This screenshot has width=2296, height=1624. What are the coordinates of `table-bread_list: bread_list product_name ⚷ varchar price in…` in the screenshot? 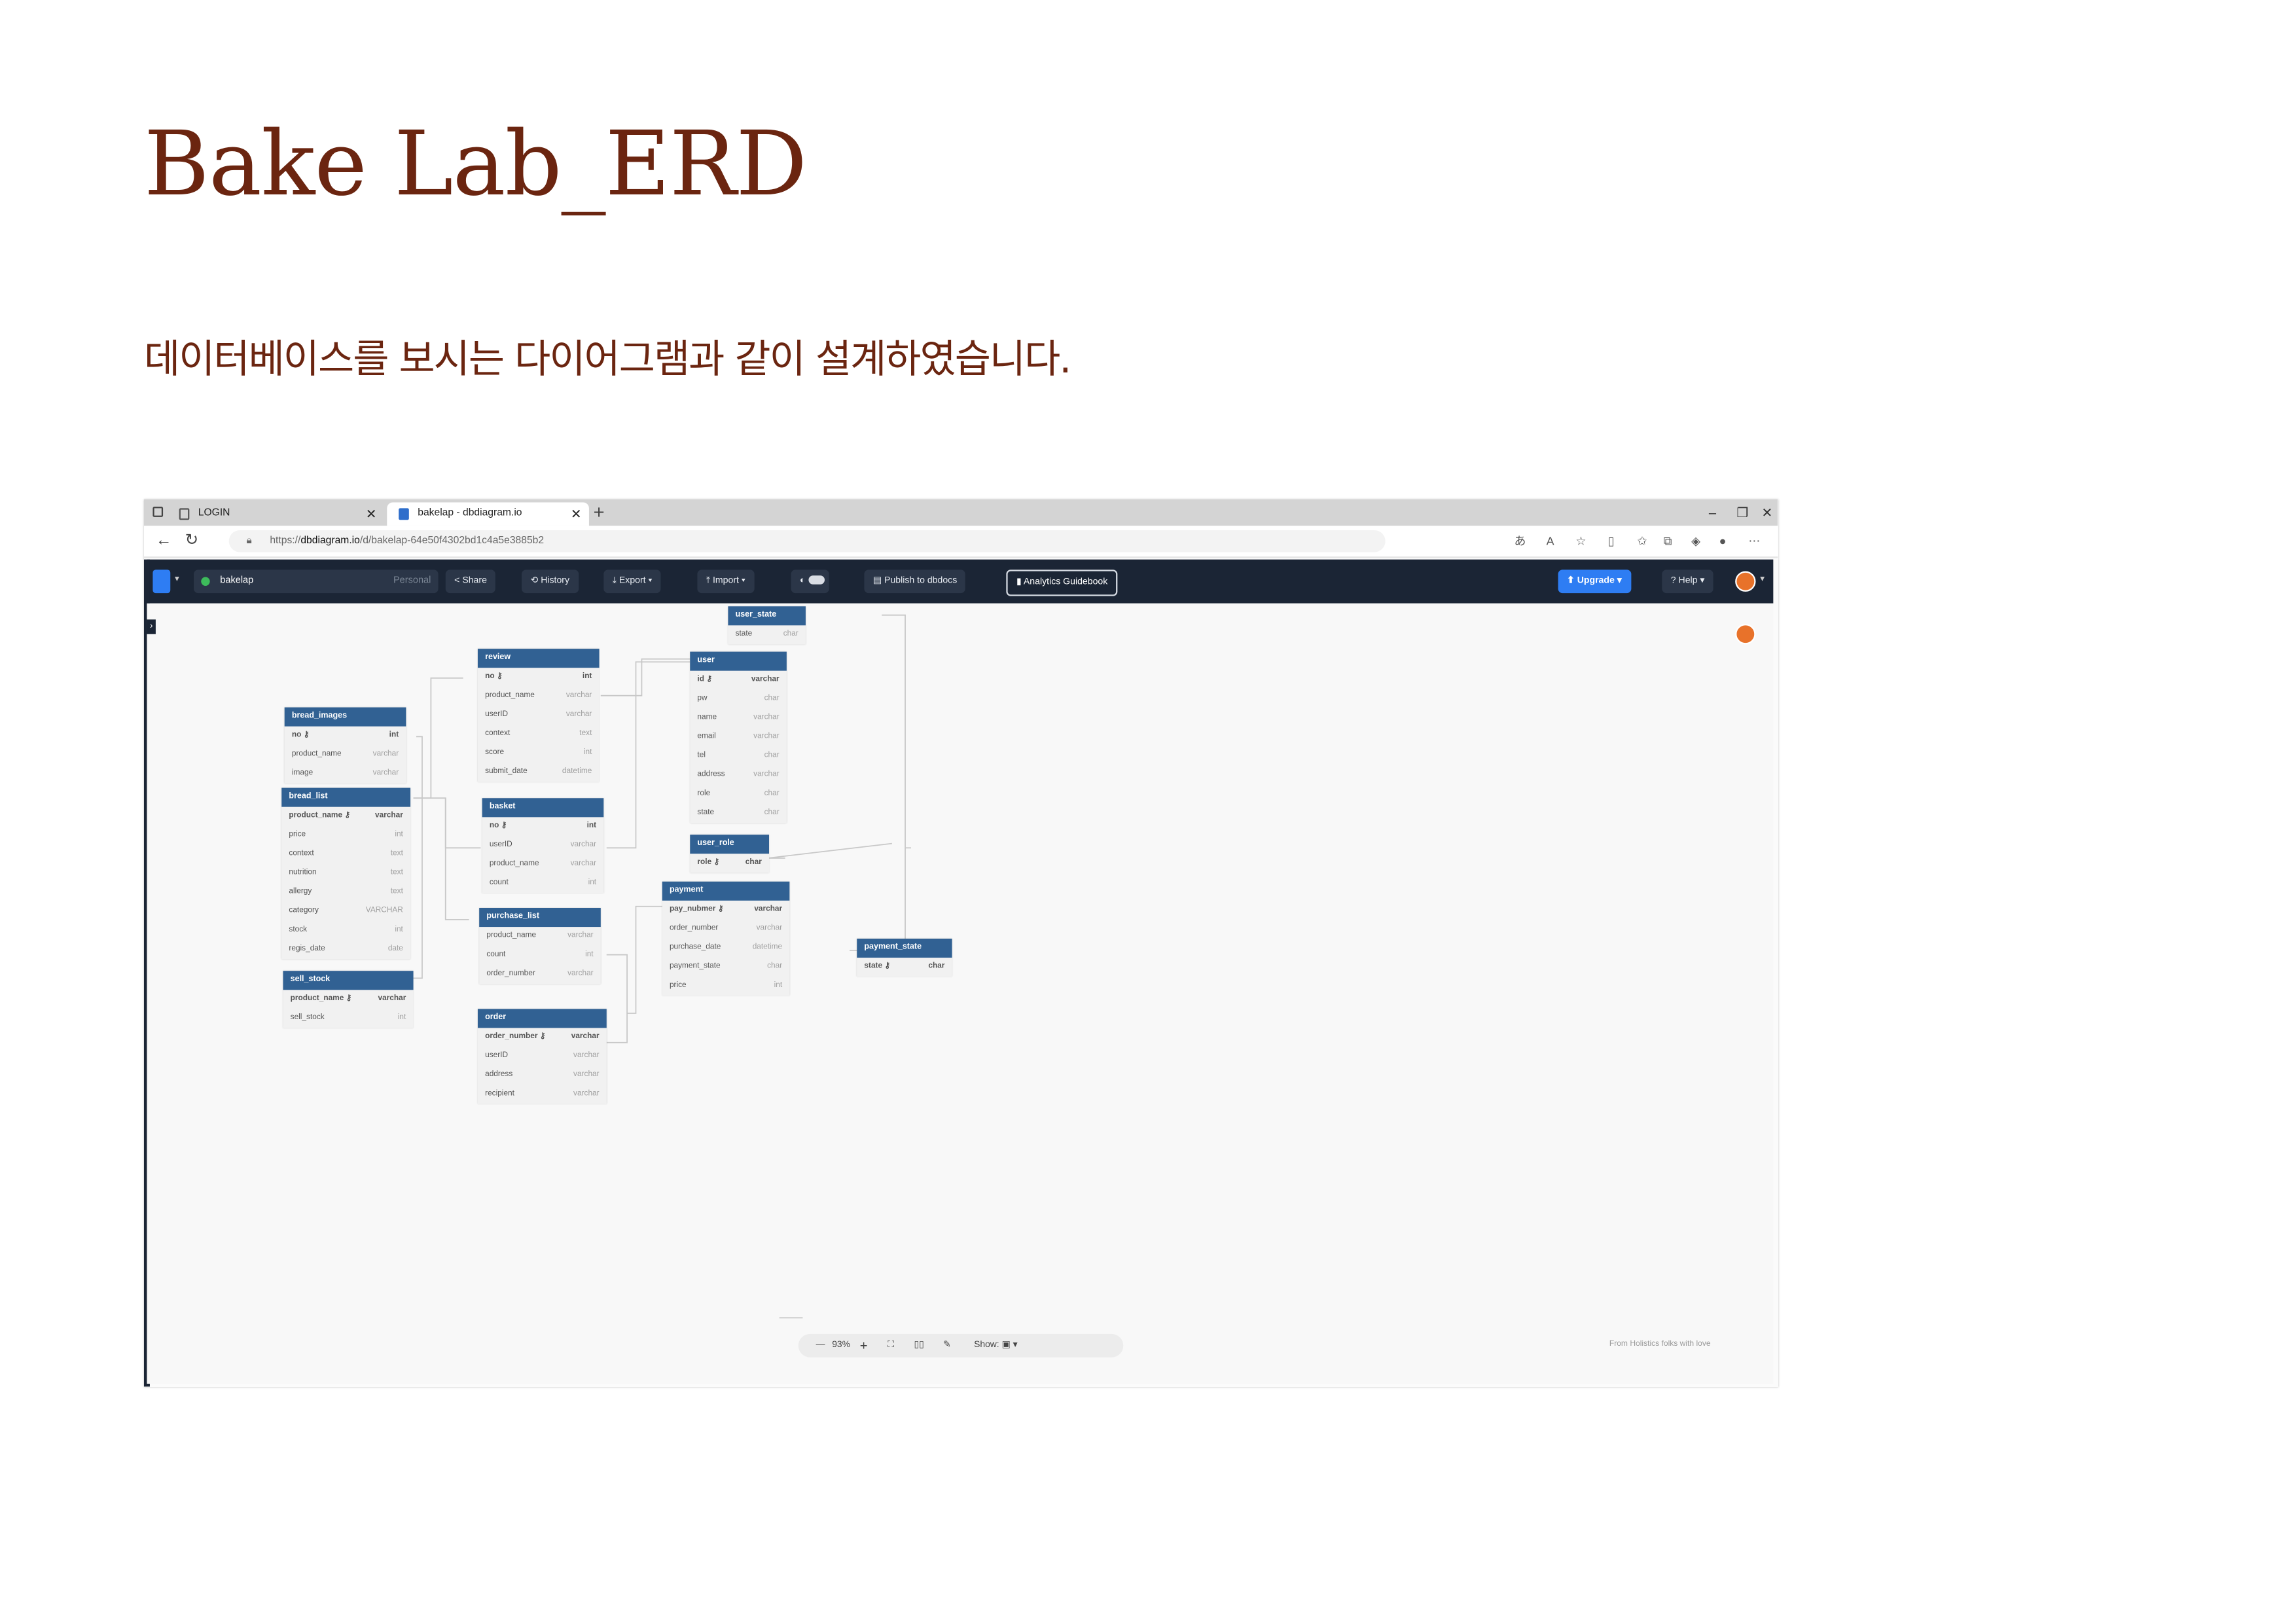 It's located at (346, 874).